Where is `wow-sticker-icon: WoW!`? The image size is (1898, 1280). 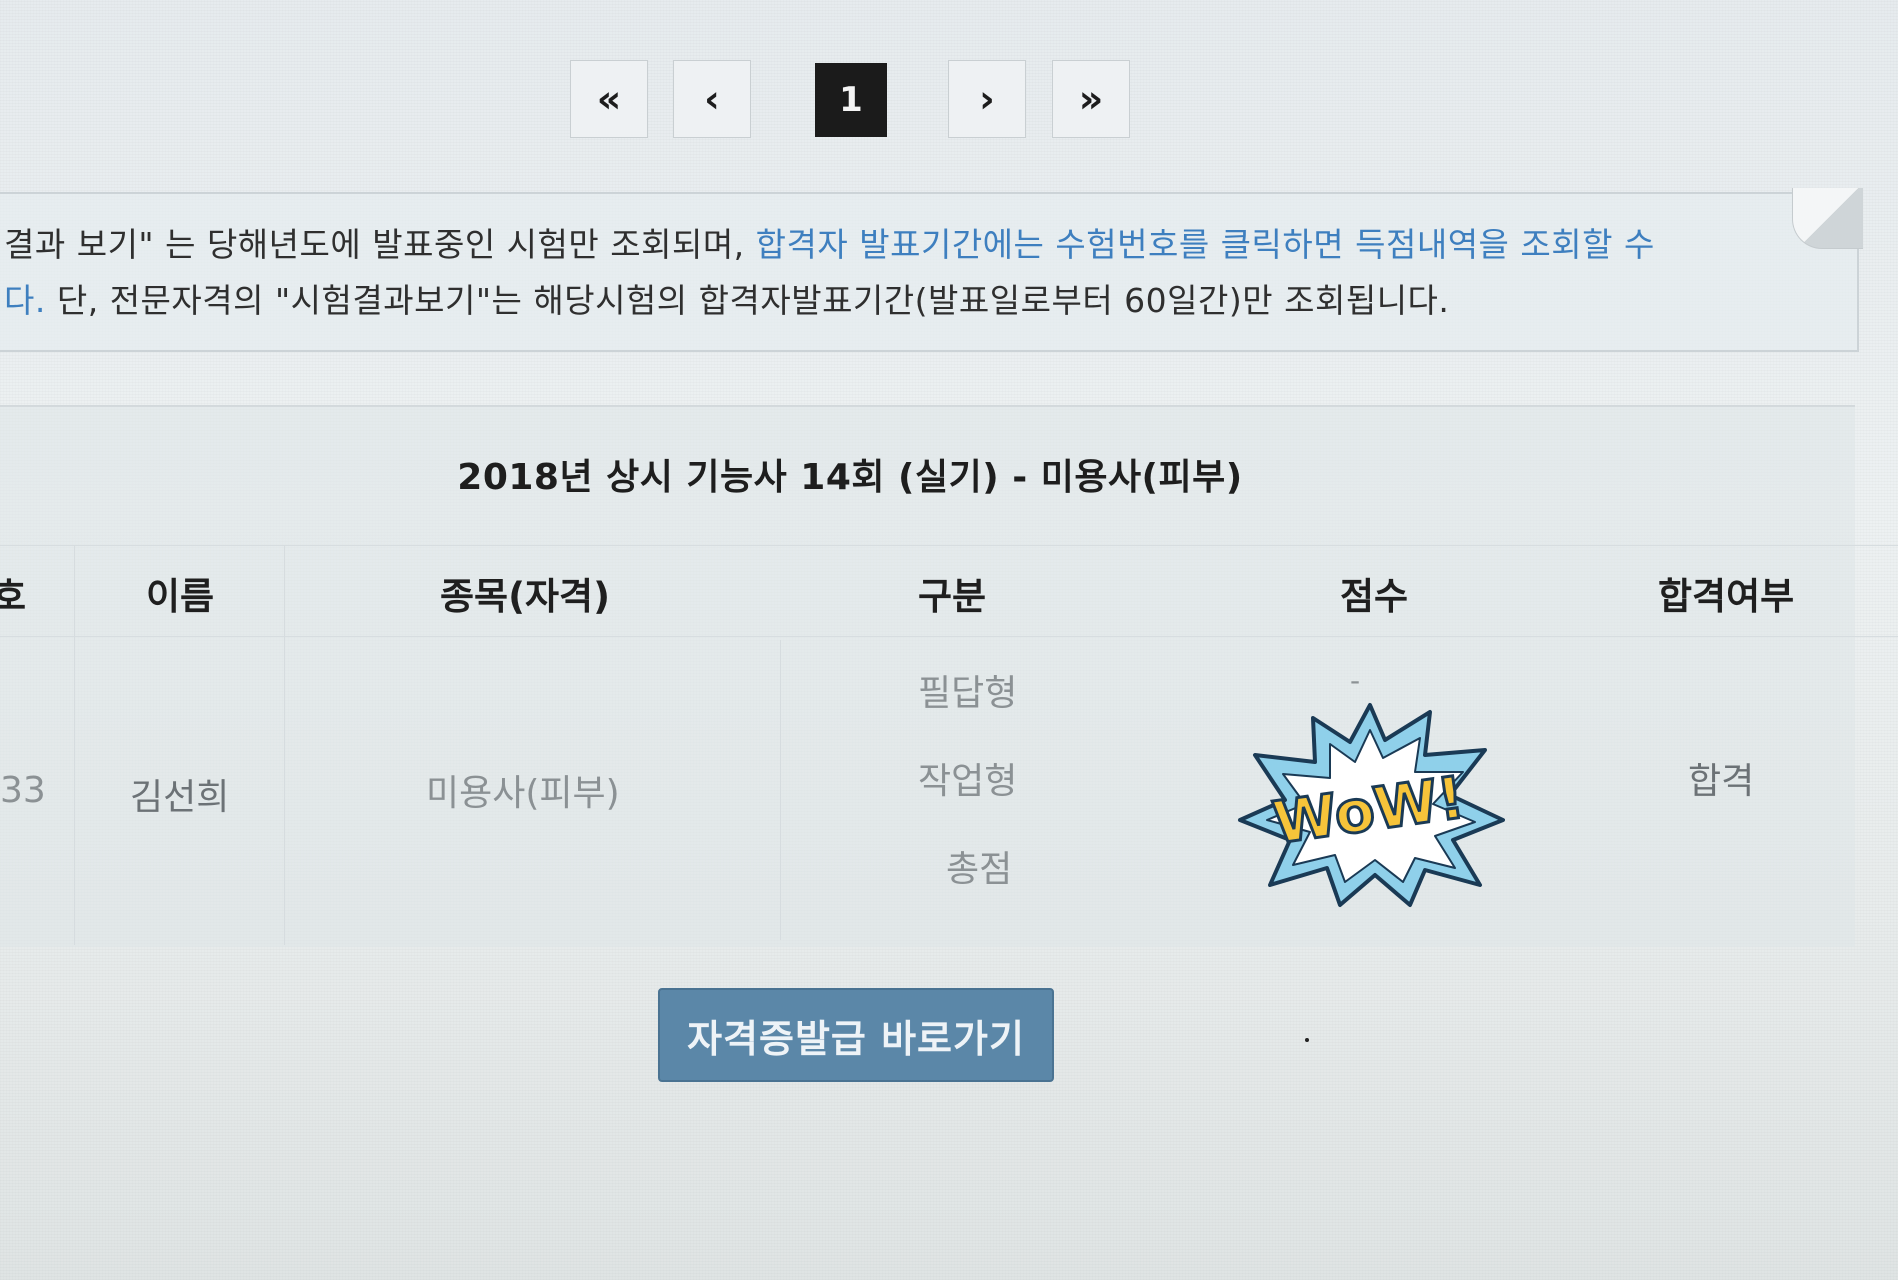
wow-sticker-icon: WoW! is located at coordinates (1371, 805).